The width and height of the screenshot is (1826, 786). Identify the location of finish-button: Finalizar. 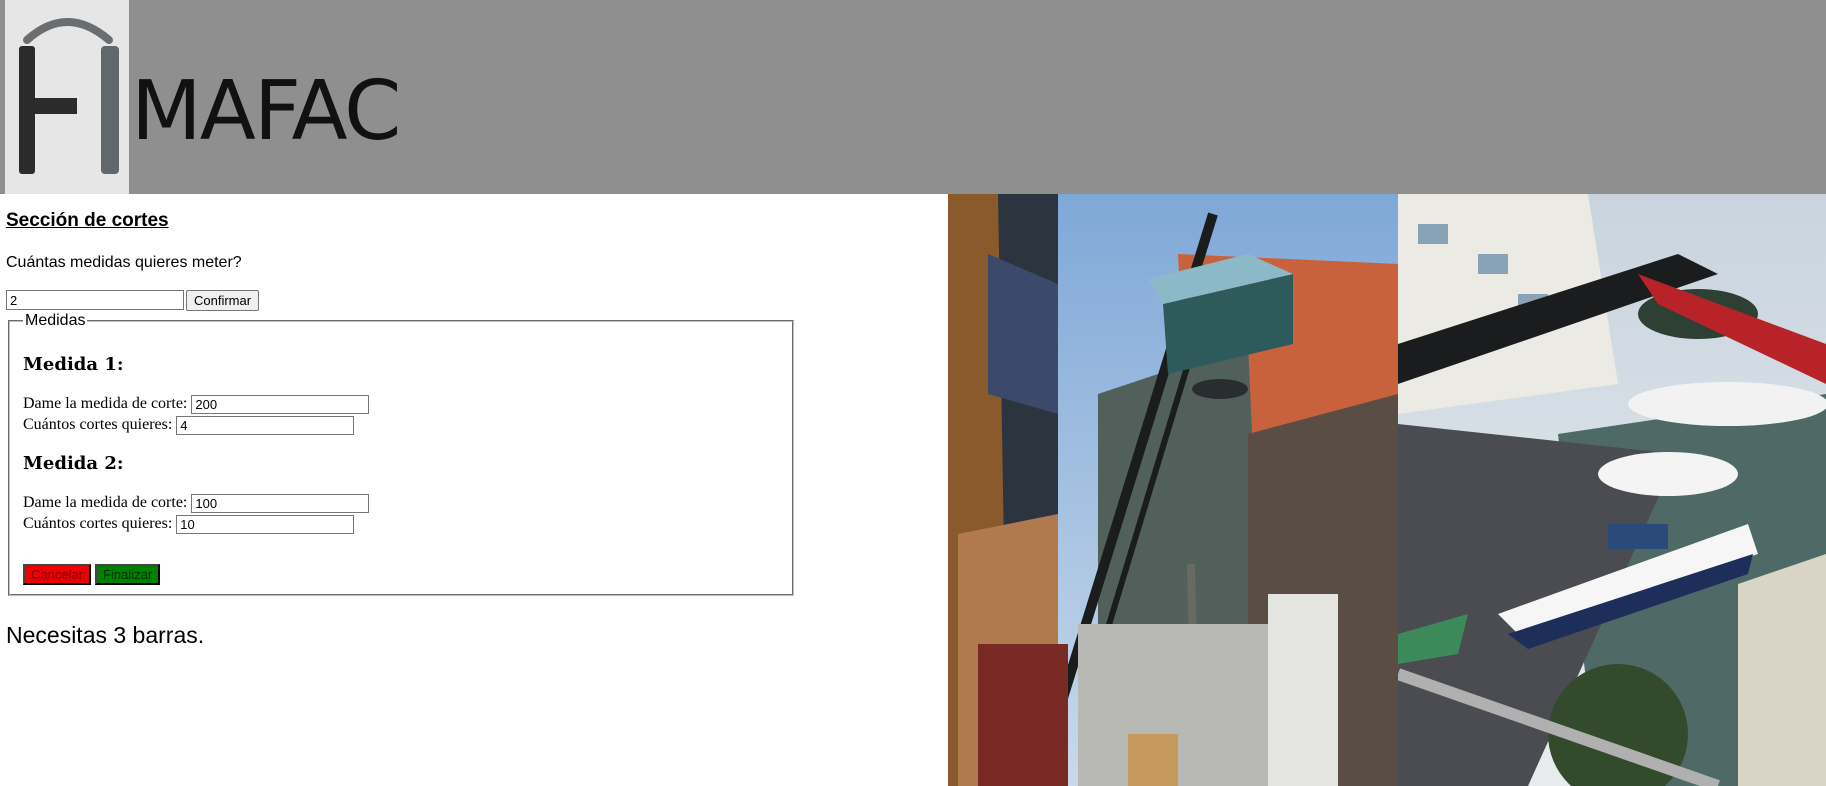
(128, 574).